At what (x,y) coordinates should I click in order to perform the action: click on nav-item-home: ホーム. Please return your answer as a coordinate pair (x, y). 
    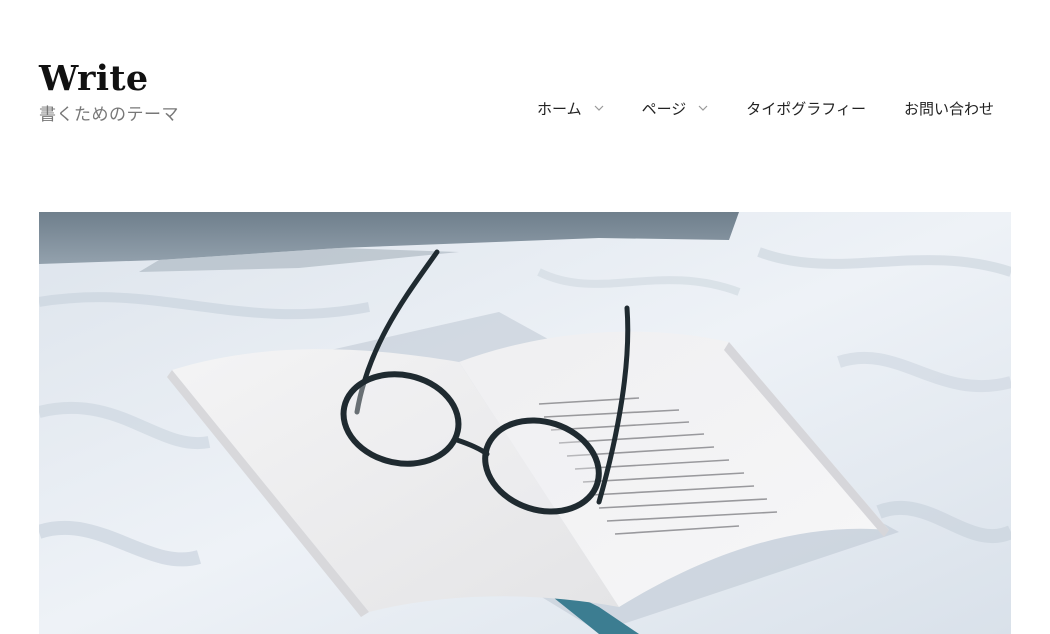
    Looking at the image, I should click on (570, 109).